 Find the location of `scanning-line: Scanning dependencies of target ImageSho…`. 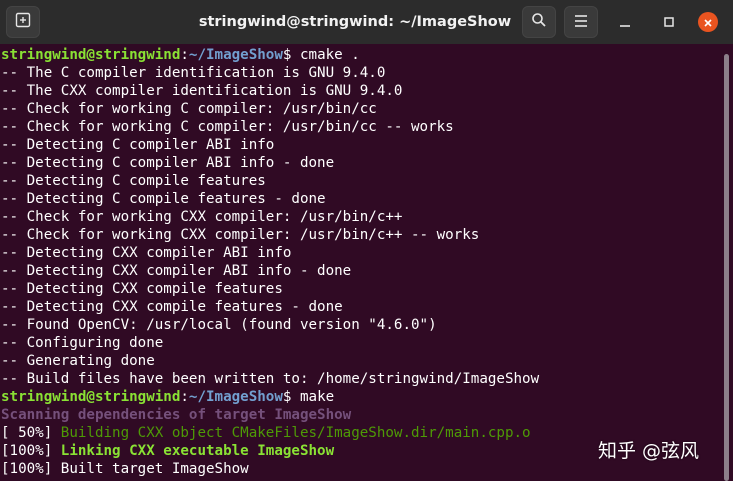

scanning-line: Scanning dependencies of target ImageSho… is located at coordinates (176, 415).